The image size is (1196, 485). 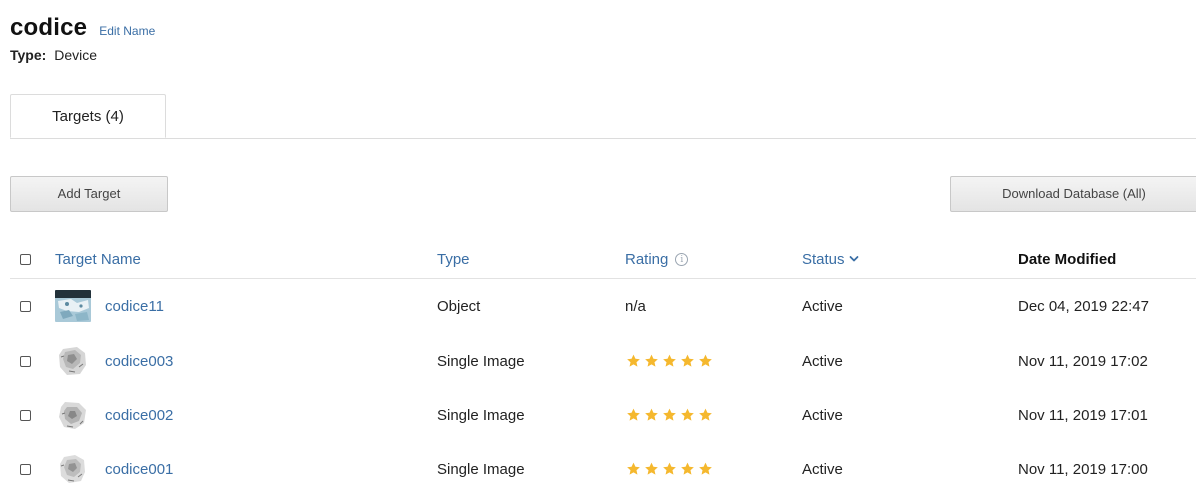 I want to click on database-type: Type: Device, so click(x=53, y=55).